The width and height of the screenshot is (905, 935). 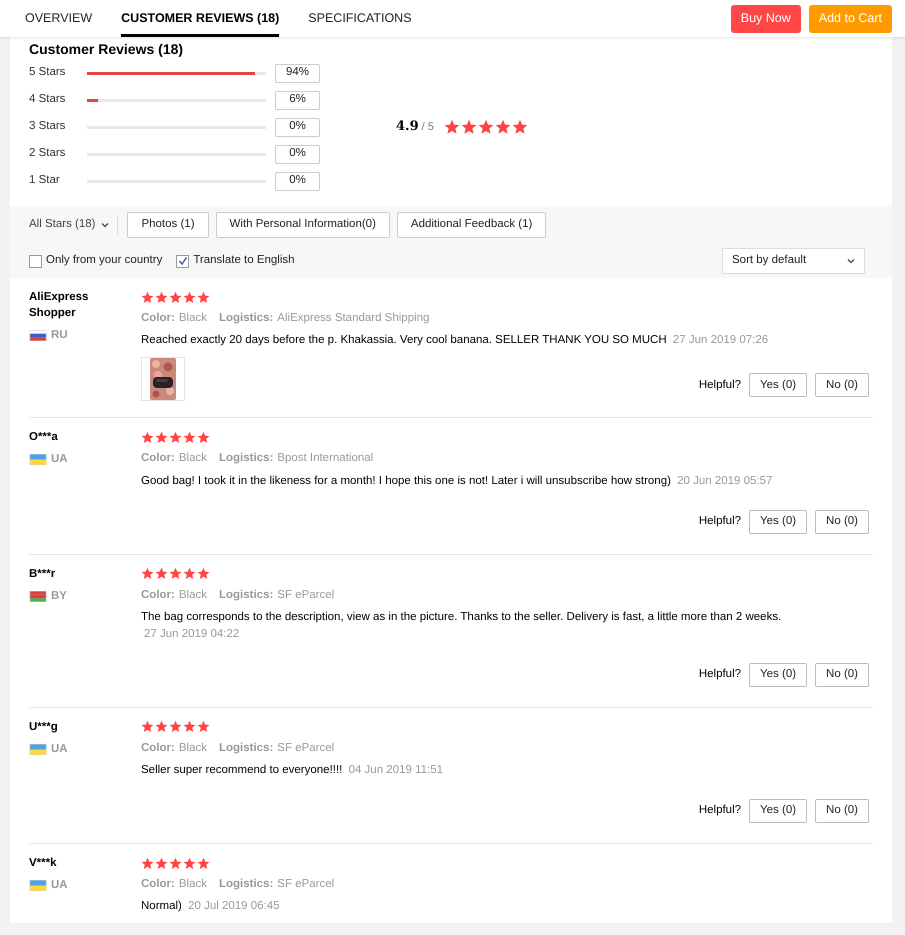 What do you see at coordinates (73, 225) in the screenshot?
I see `star-filter-dropdown: All Stars (18)` at bounding box center [73, 225].